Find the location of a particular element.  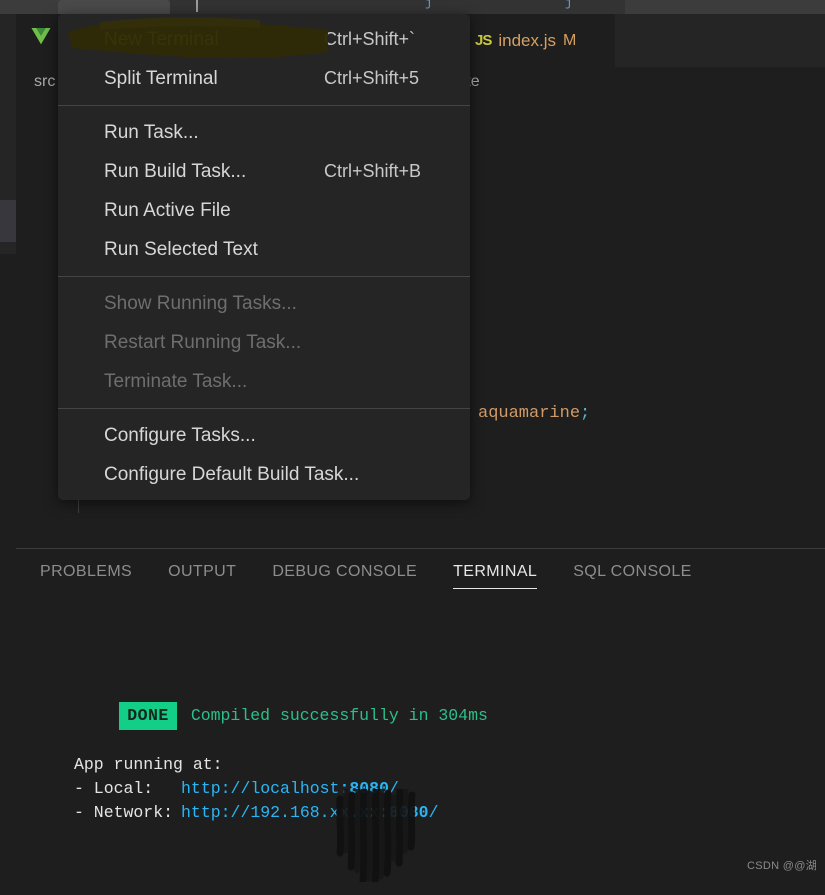

tab-bar-empty-space is located at coordinates (720, 40).